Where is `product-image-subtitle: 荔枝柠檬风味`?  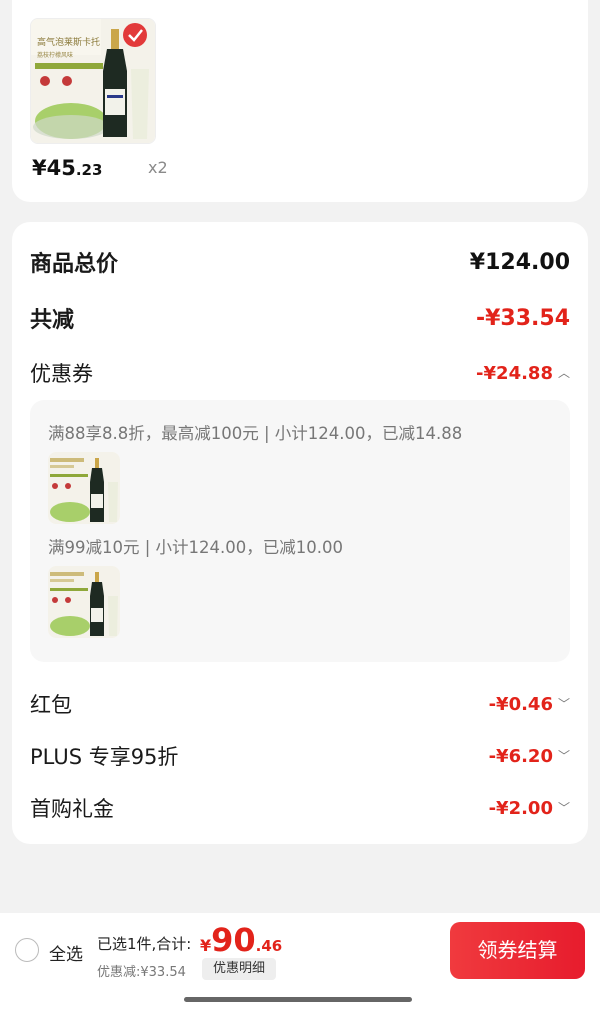
product-image-subtitle: 荔枝柠檬风味 is located at coordinates (55, 55).